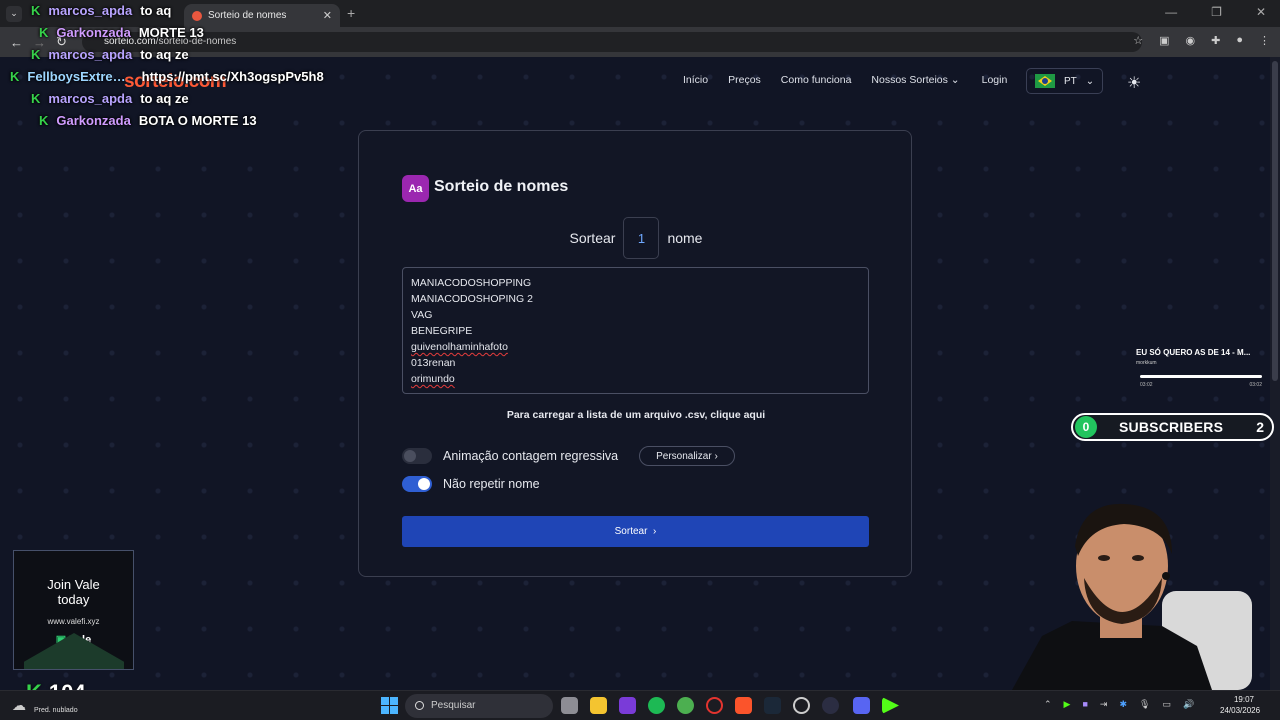  What do you see at coordinates (73, 610) in the screenshot?
I see `vale-ad-banner: Join Valetoday www.valefi.xyz ▣Vale` at bounding box center [73, 610].